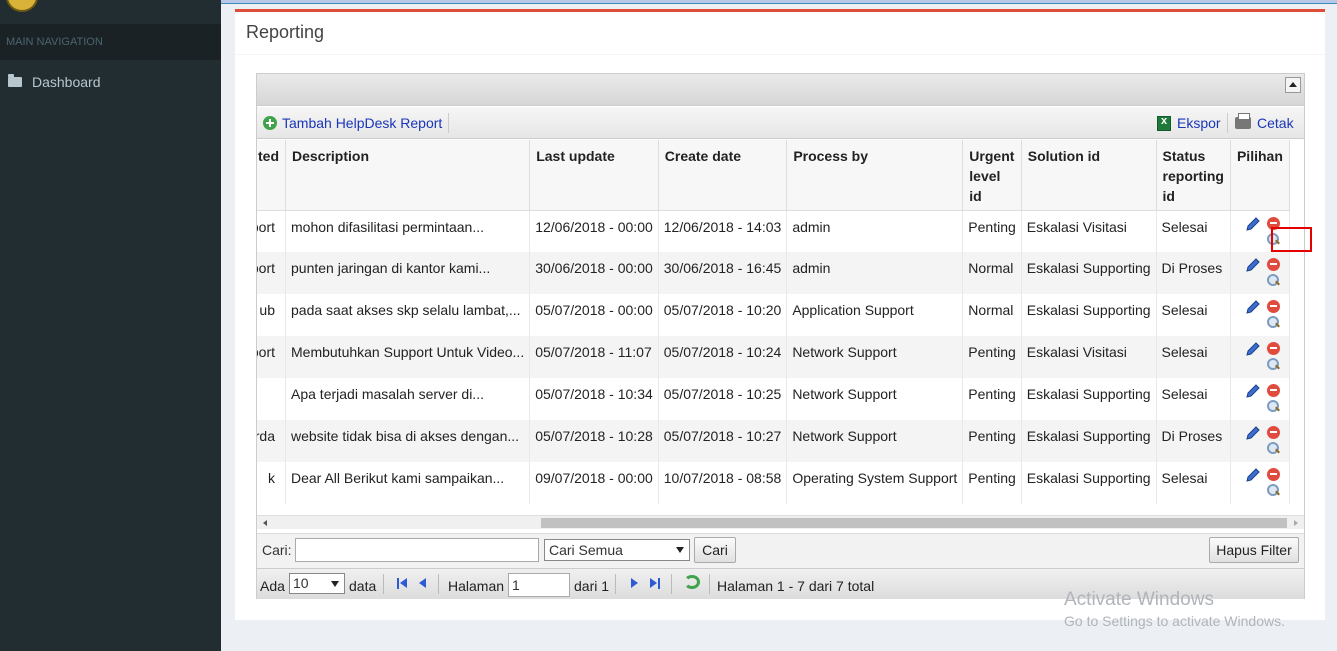 This screenshot has height=651, width=1337. I want to click on sidebar-section-header: MAIN NAVIGATION, so click(110, 42).